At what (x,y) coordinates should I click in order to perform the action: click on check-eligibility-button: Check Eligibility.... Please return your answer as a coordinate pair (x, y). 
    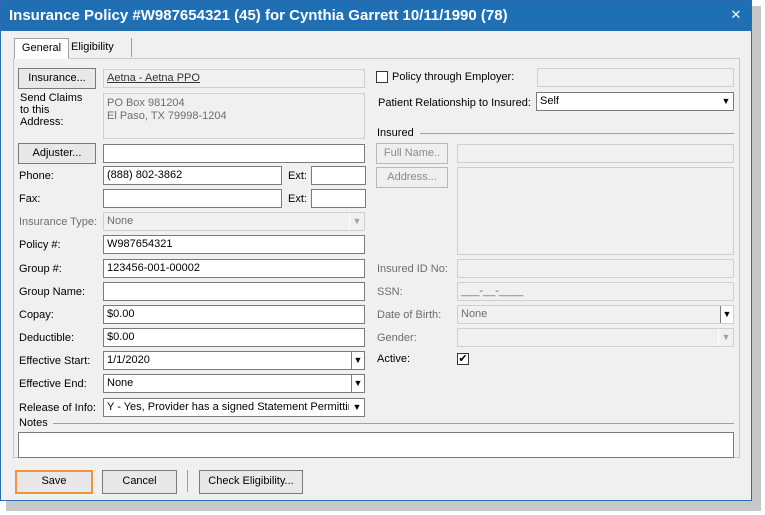
    Looking at the image, I should click on (251, 482).